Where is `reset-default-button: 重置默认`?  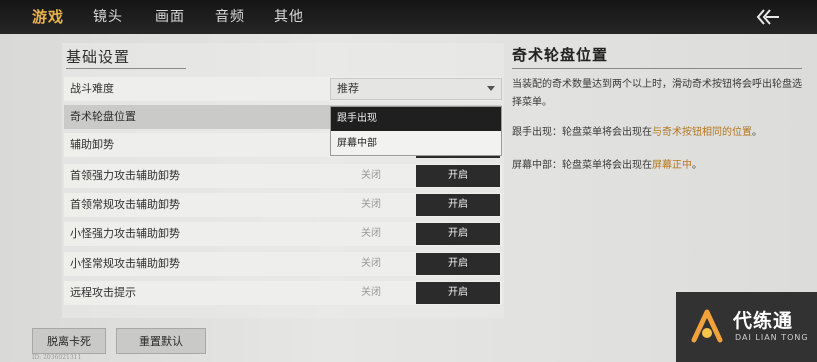 reset-default-button: 重置默认 is located at coordinates (161, 341).